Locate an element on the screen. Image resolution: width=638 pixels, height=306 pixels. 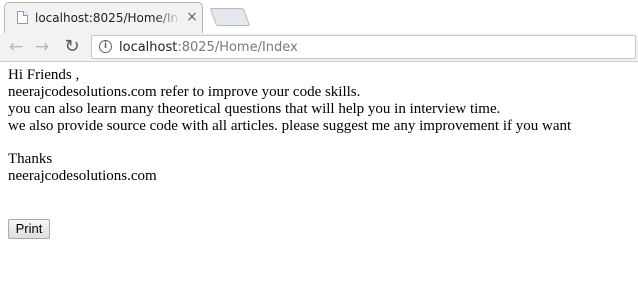
new-tab-button is located at coordinates (230, 17).